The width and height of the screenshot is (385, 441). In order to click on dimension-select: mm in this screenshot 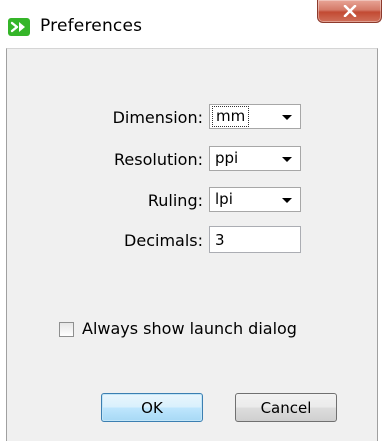, I will do `click(255, 116)`.